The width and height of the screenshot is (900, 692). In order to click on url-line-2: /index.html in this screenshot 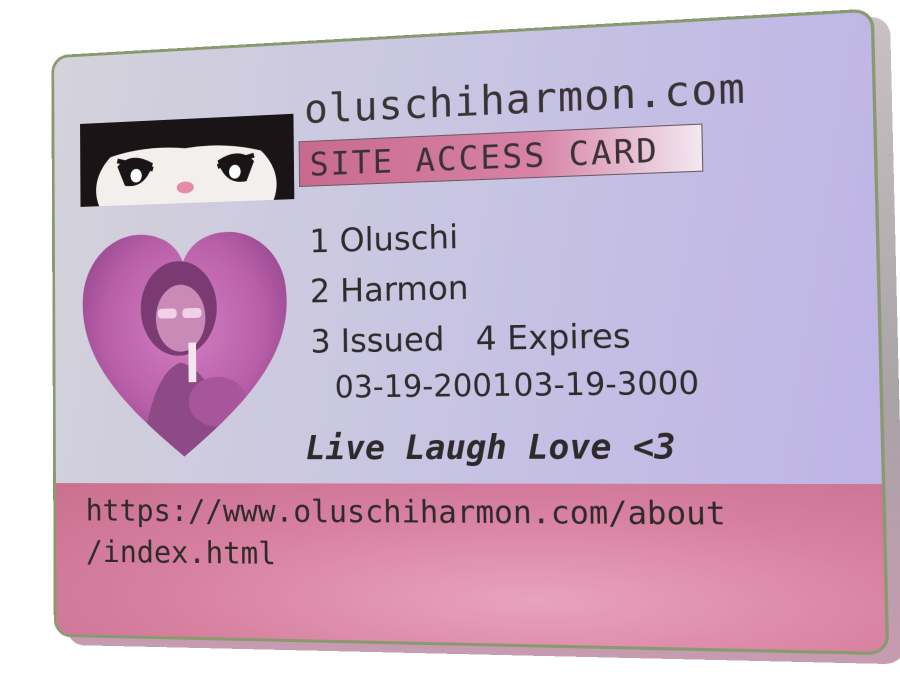, I will do `click(406, 557)`.